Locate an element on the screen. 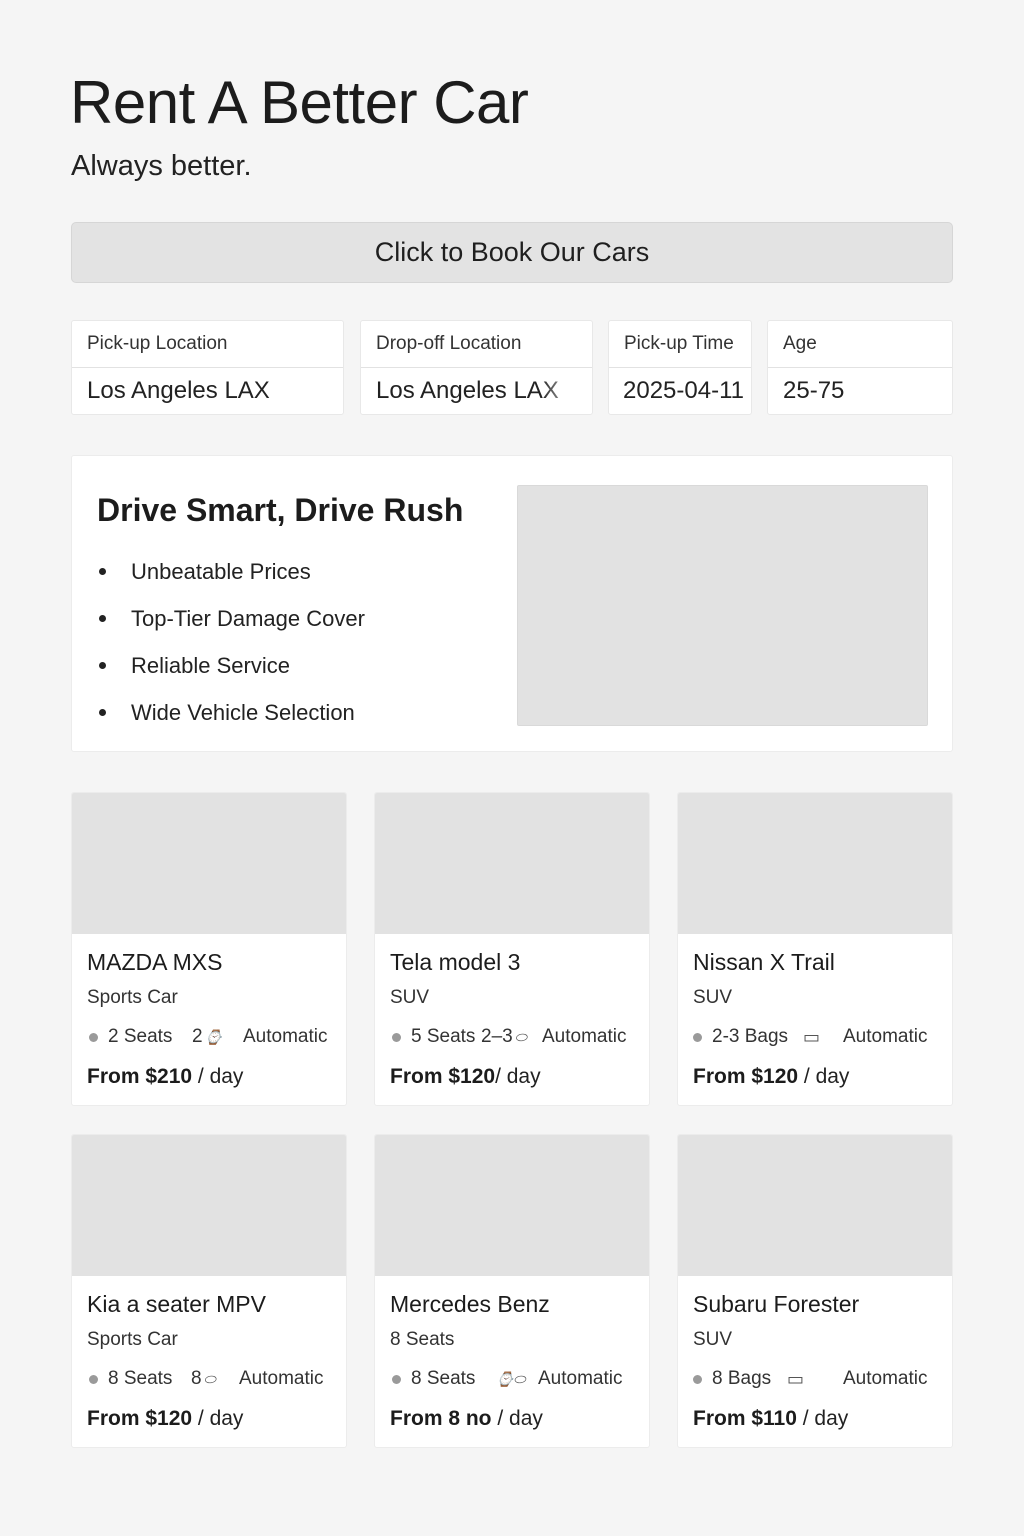  car-name: Mercedes Benz is located at coordinates (470, 1304).